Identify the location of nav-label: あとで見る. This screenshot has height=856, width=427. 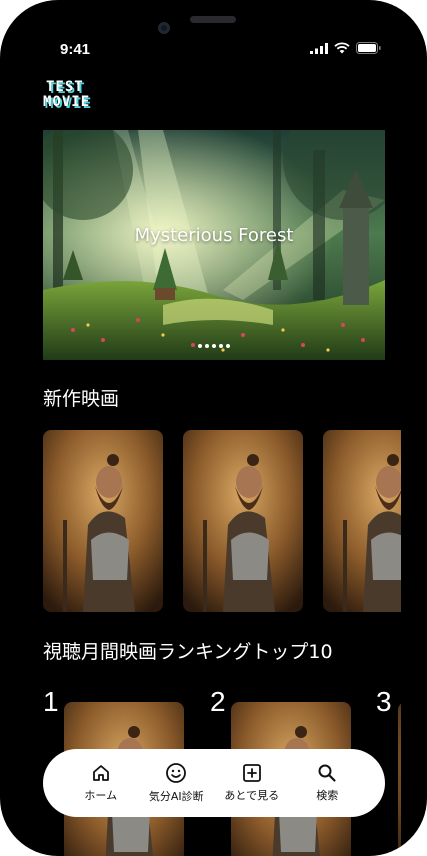
(252, 795).